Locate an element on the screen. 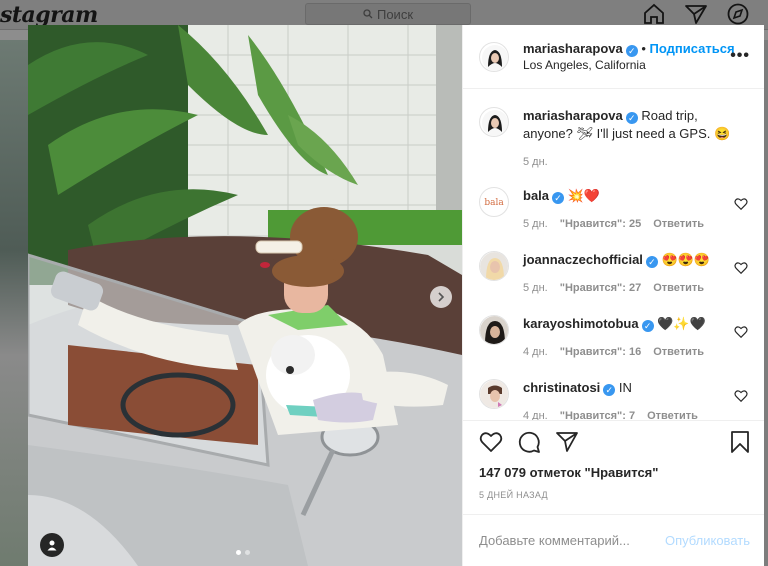 The width and height of the screenshot is (768, 566). tagged-users-button is located at coordinates (52, 545).